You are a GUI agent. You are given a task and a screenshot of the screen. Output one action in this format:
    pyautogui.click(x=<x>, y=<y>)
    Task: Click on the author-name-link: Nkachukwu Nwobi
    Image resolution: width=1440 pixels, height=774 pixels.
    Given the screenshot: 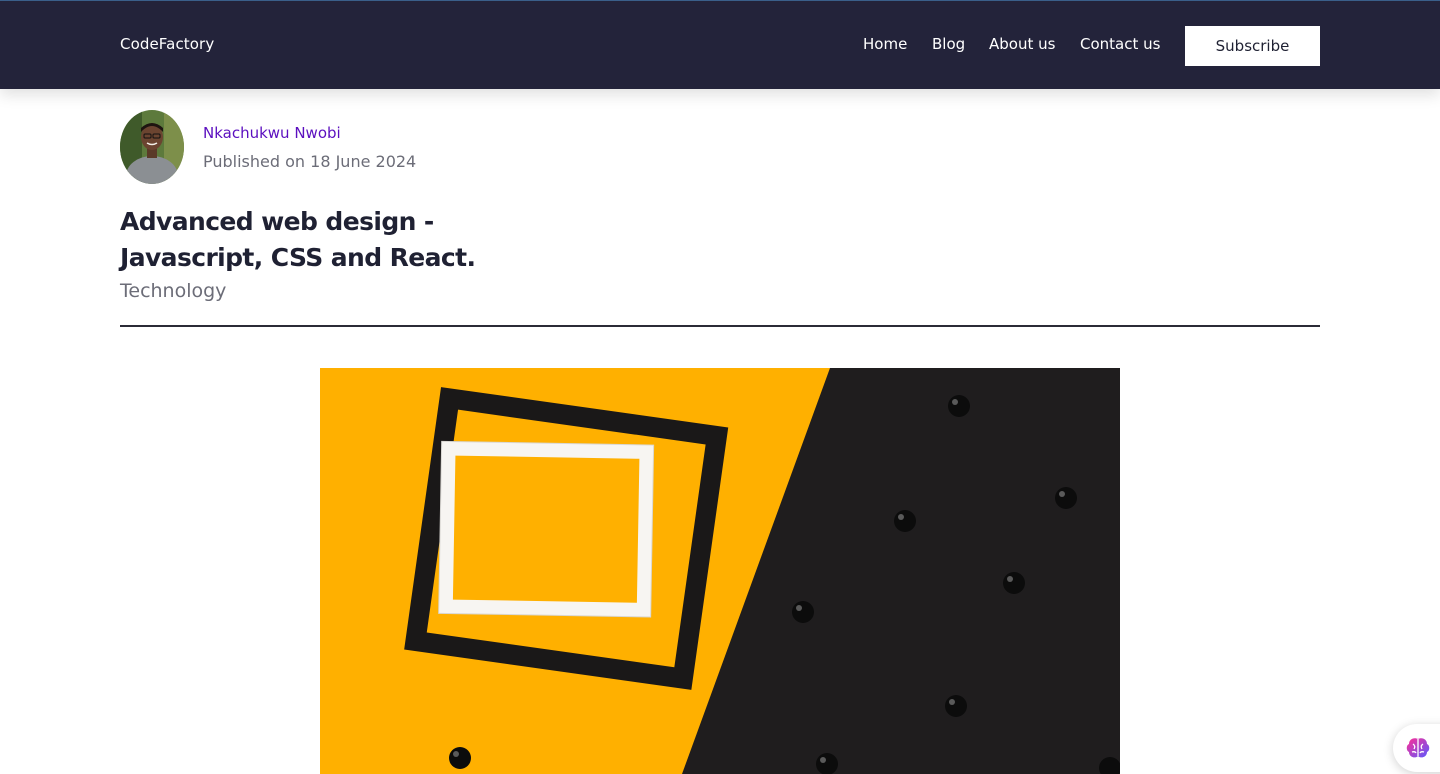 What is the action you would take?
    pyautogui.click(x=272, y=133)
    